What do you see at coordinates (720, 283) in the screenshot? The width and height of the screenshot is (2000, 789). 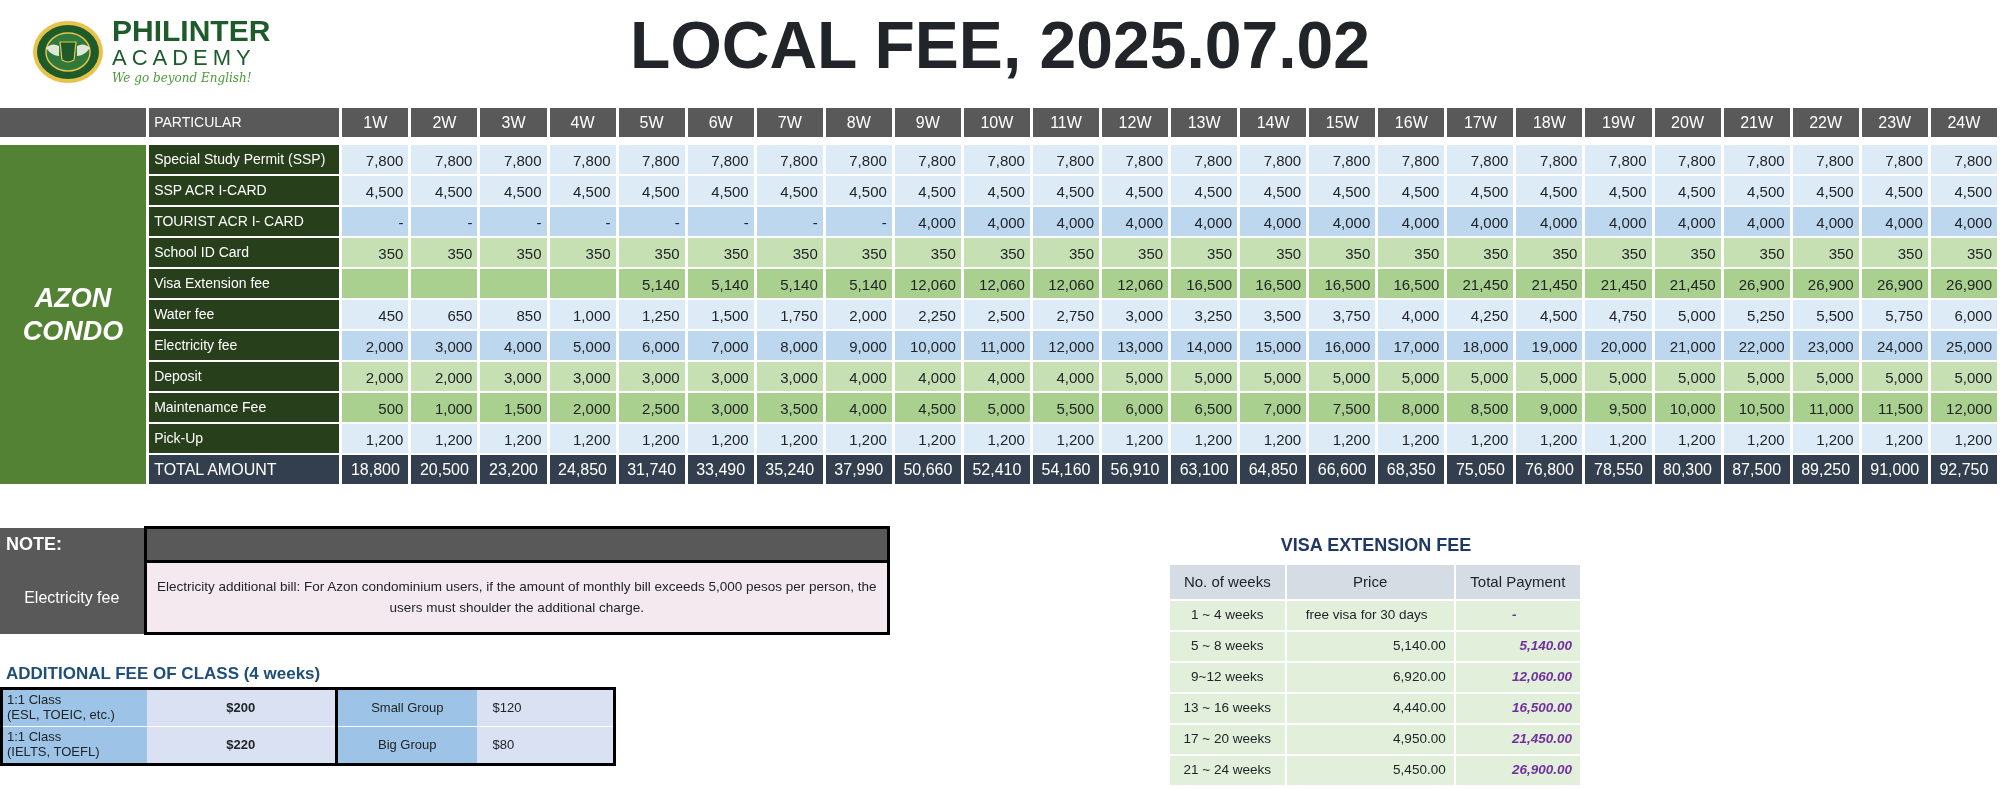 I see `table-cell: 5,140` at bounding box center [720, 283].